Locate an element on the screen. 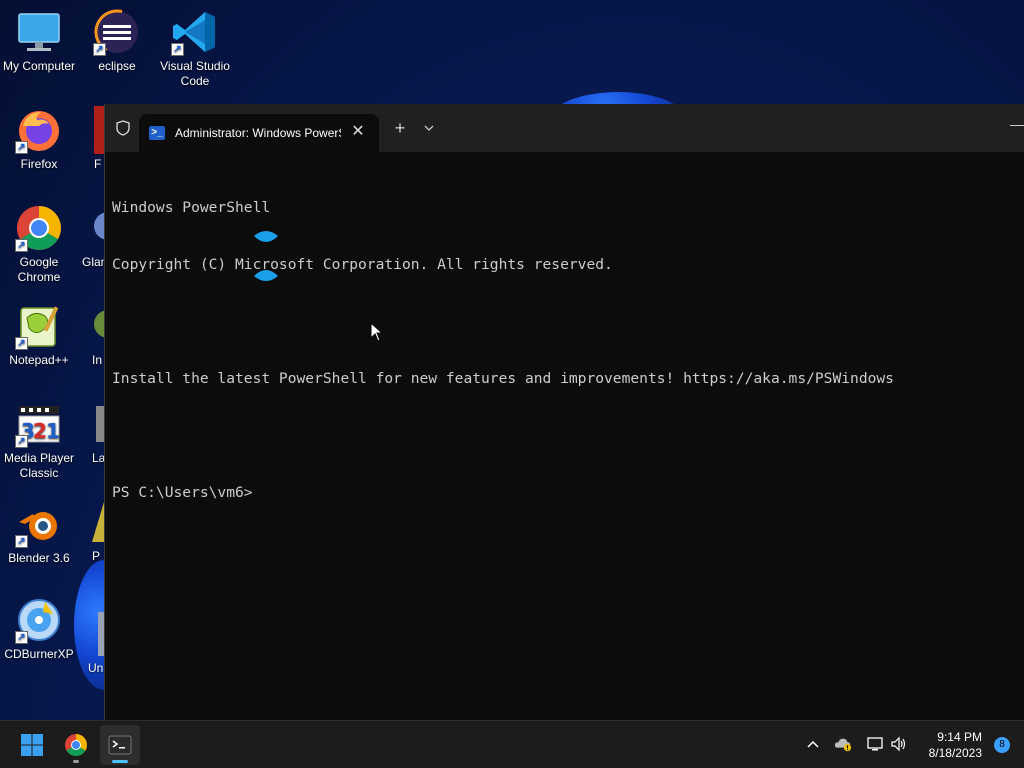 Image resolution: width=1024 pixels, height=768 pixels. shield-icon is located at coordinates (123, 128).